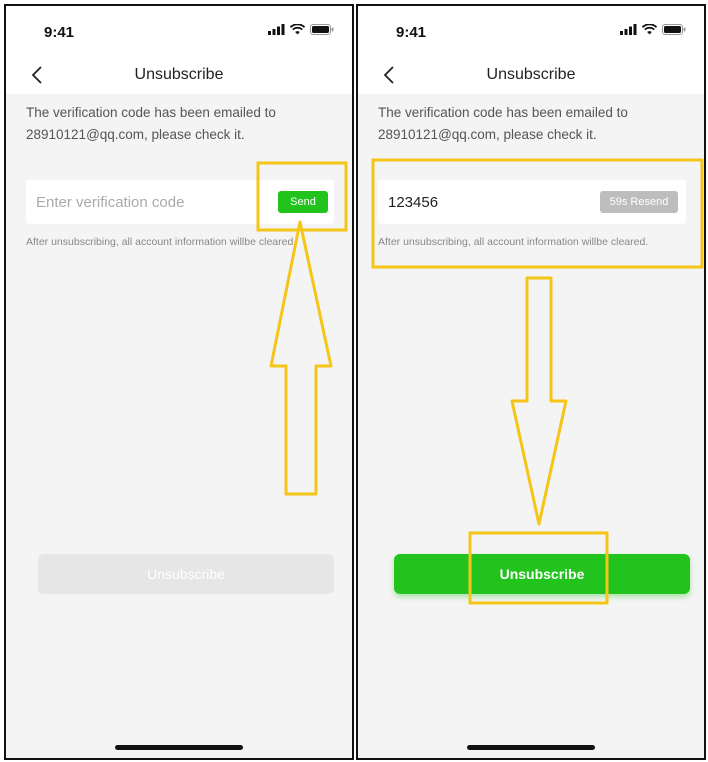 This screenshot has width=708, height=762. What do you see at coordinates (639, 202) in the screenshot?
I see `resend-countdown-button: 59s Resend` at bounding box center [639, 202].